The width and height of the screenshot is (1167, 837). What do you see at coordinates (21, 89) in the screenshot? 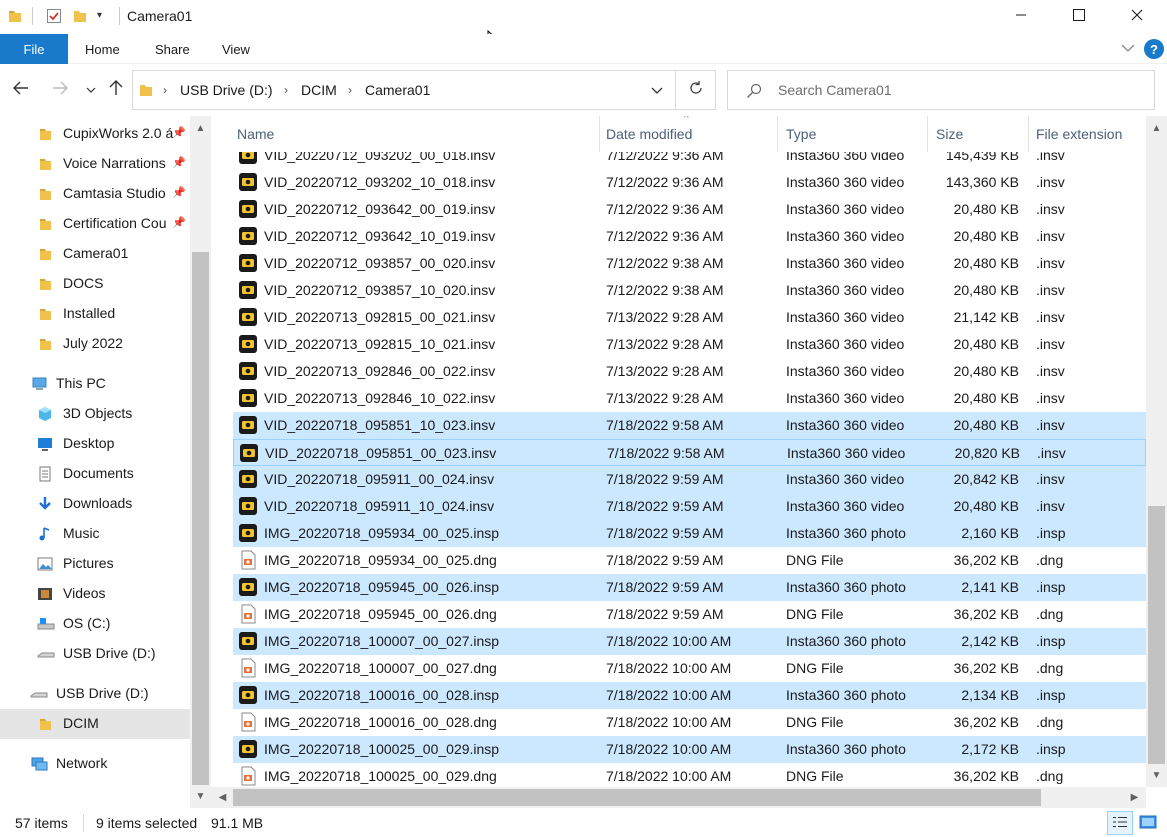
I see `back-button` at bounding box center [21, 89].